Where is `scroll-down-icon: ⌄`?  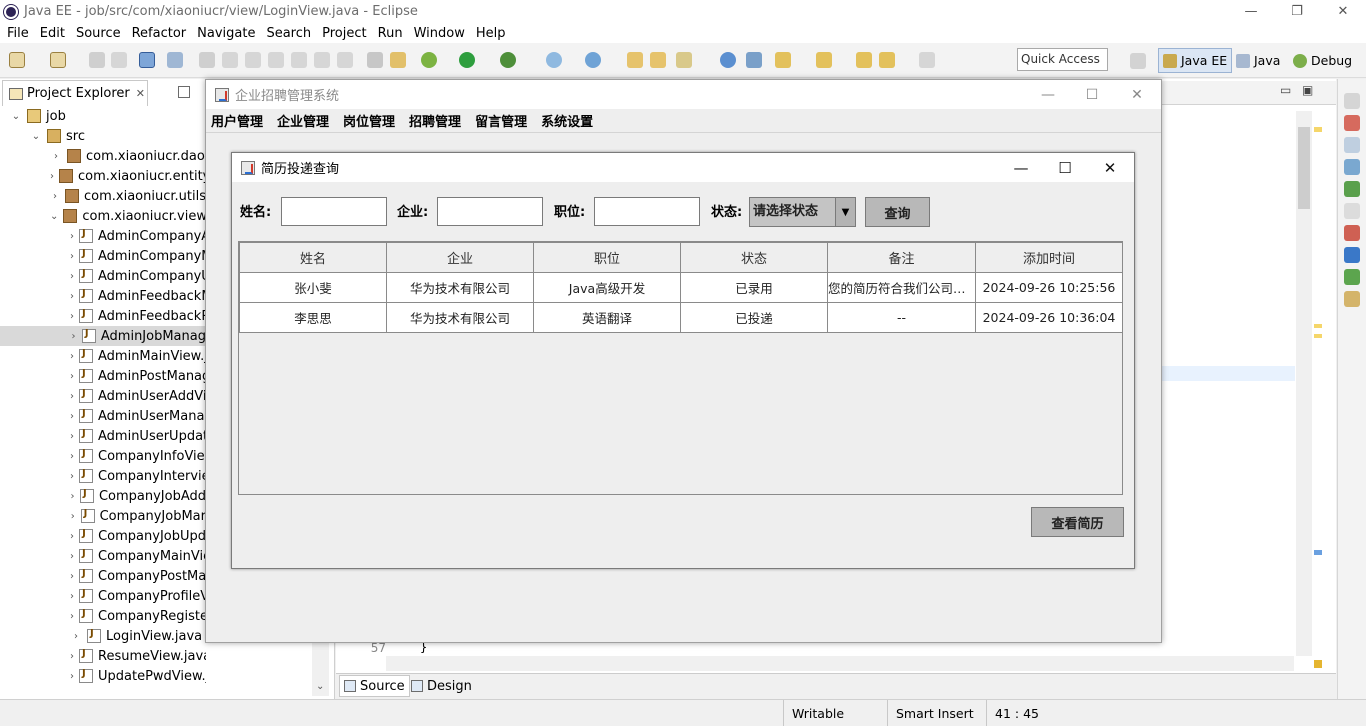 scroll-down-icon: ⌄ is located at coordinates (320, 686).